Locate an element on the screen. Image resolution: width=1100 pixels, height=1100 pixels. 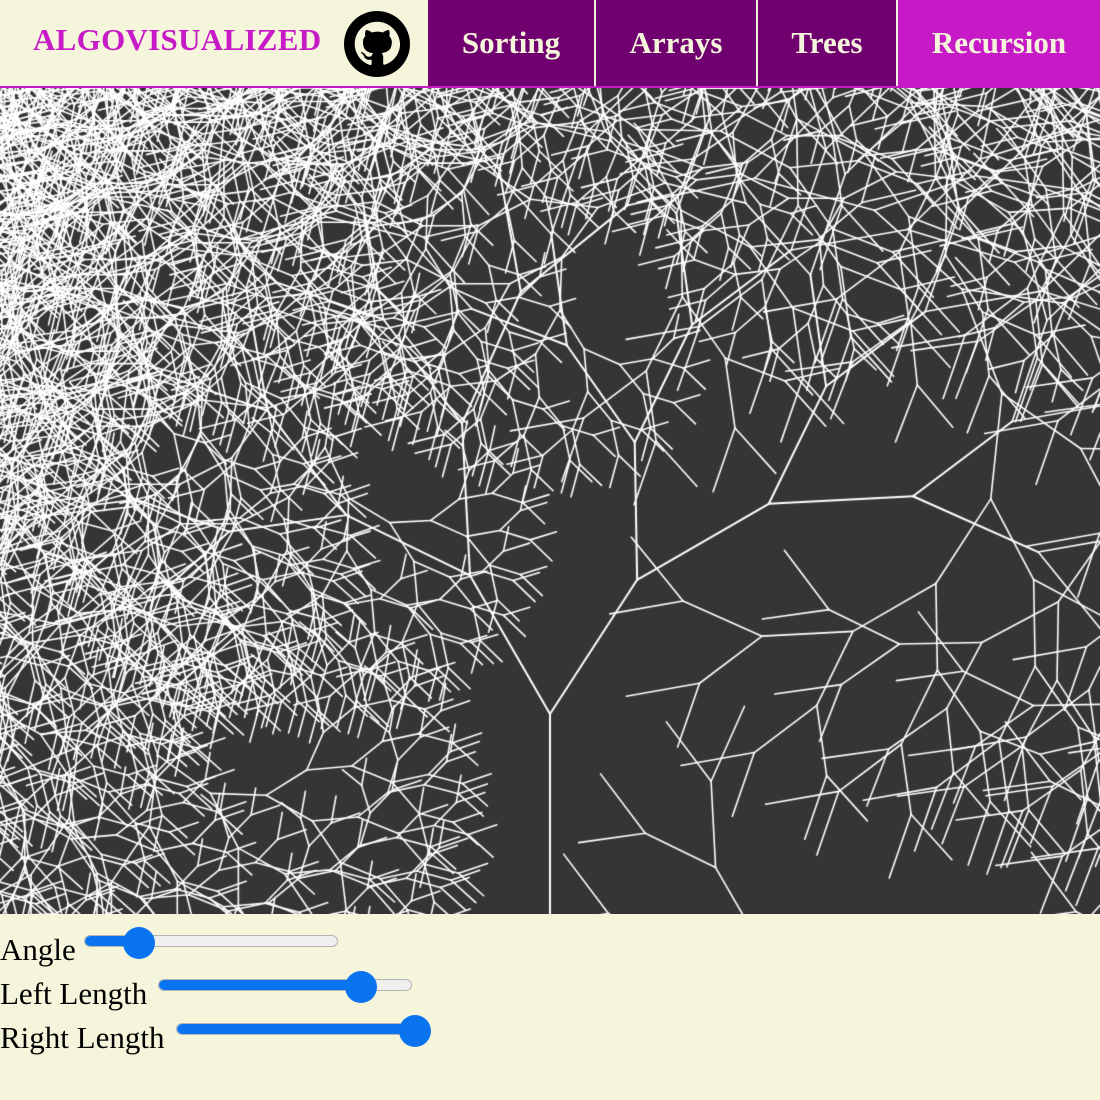
angle-label: Angle is located at coordinates (38, 949).